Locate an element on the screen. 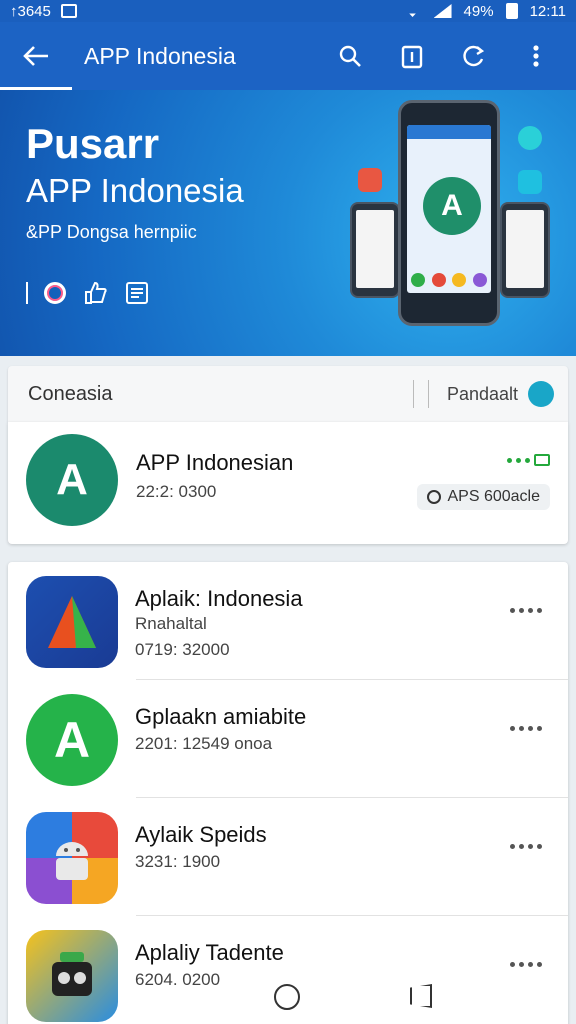 Image resolution: width=576 pixels, height=1024 pixels. app-meta: 6204. 0200 is located at coordinates (178, 979).